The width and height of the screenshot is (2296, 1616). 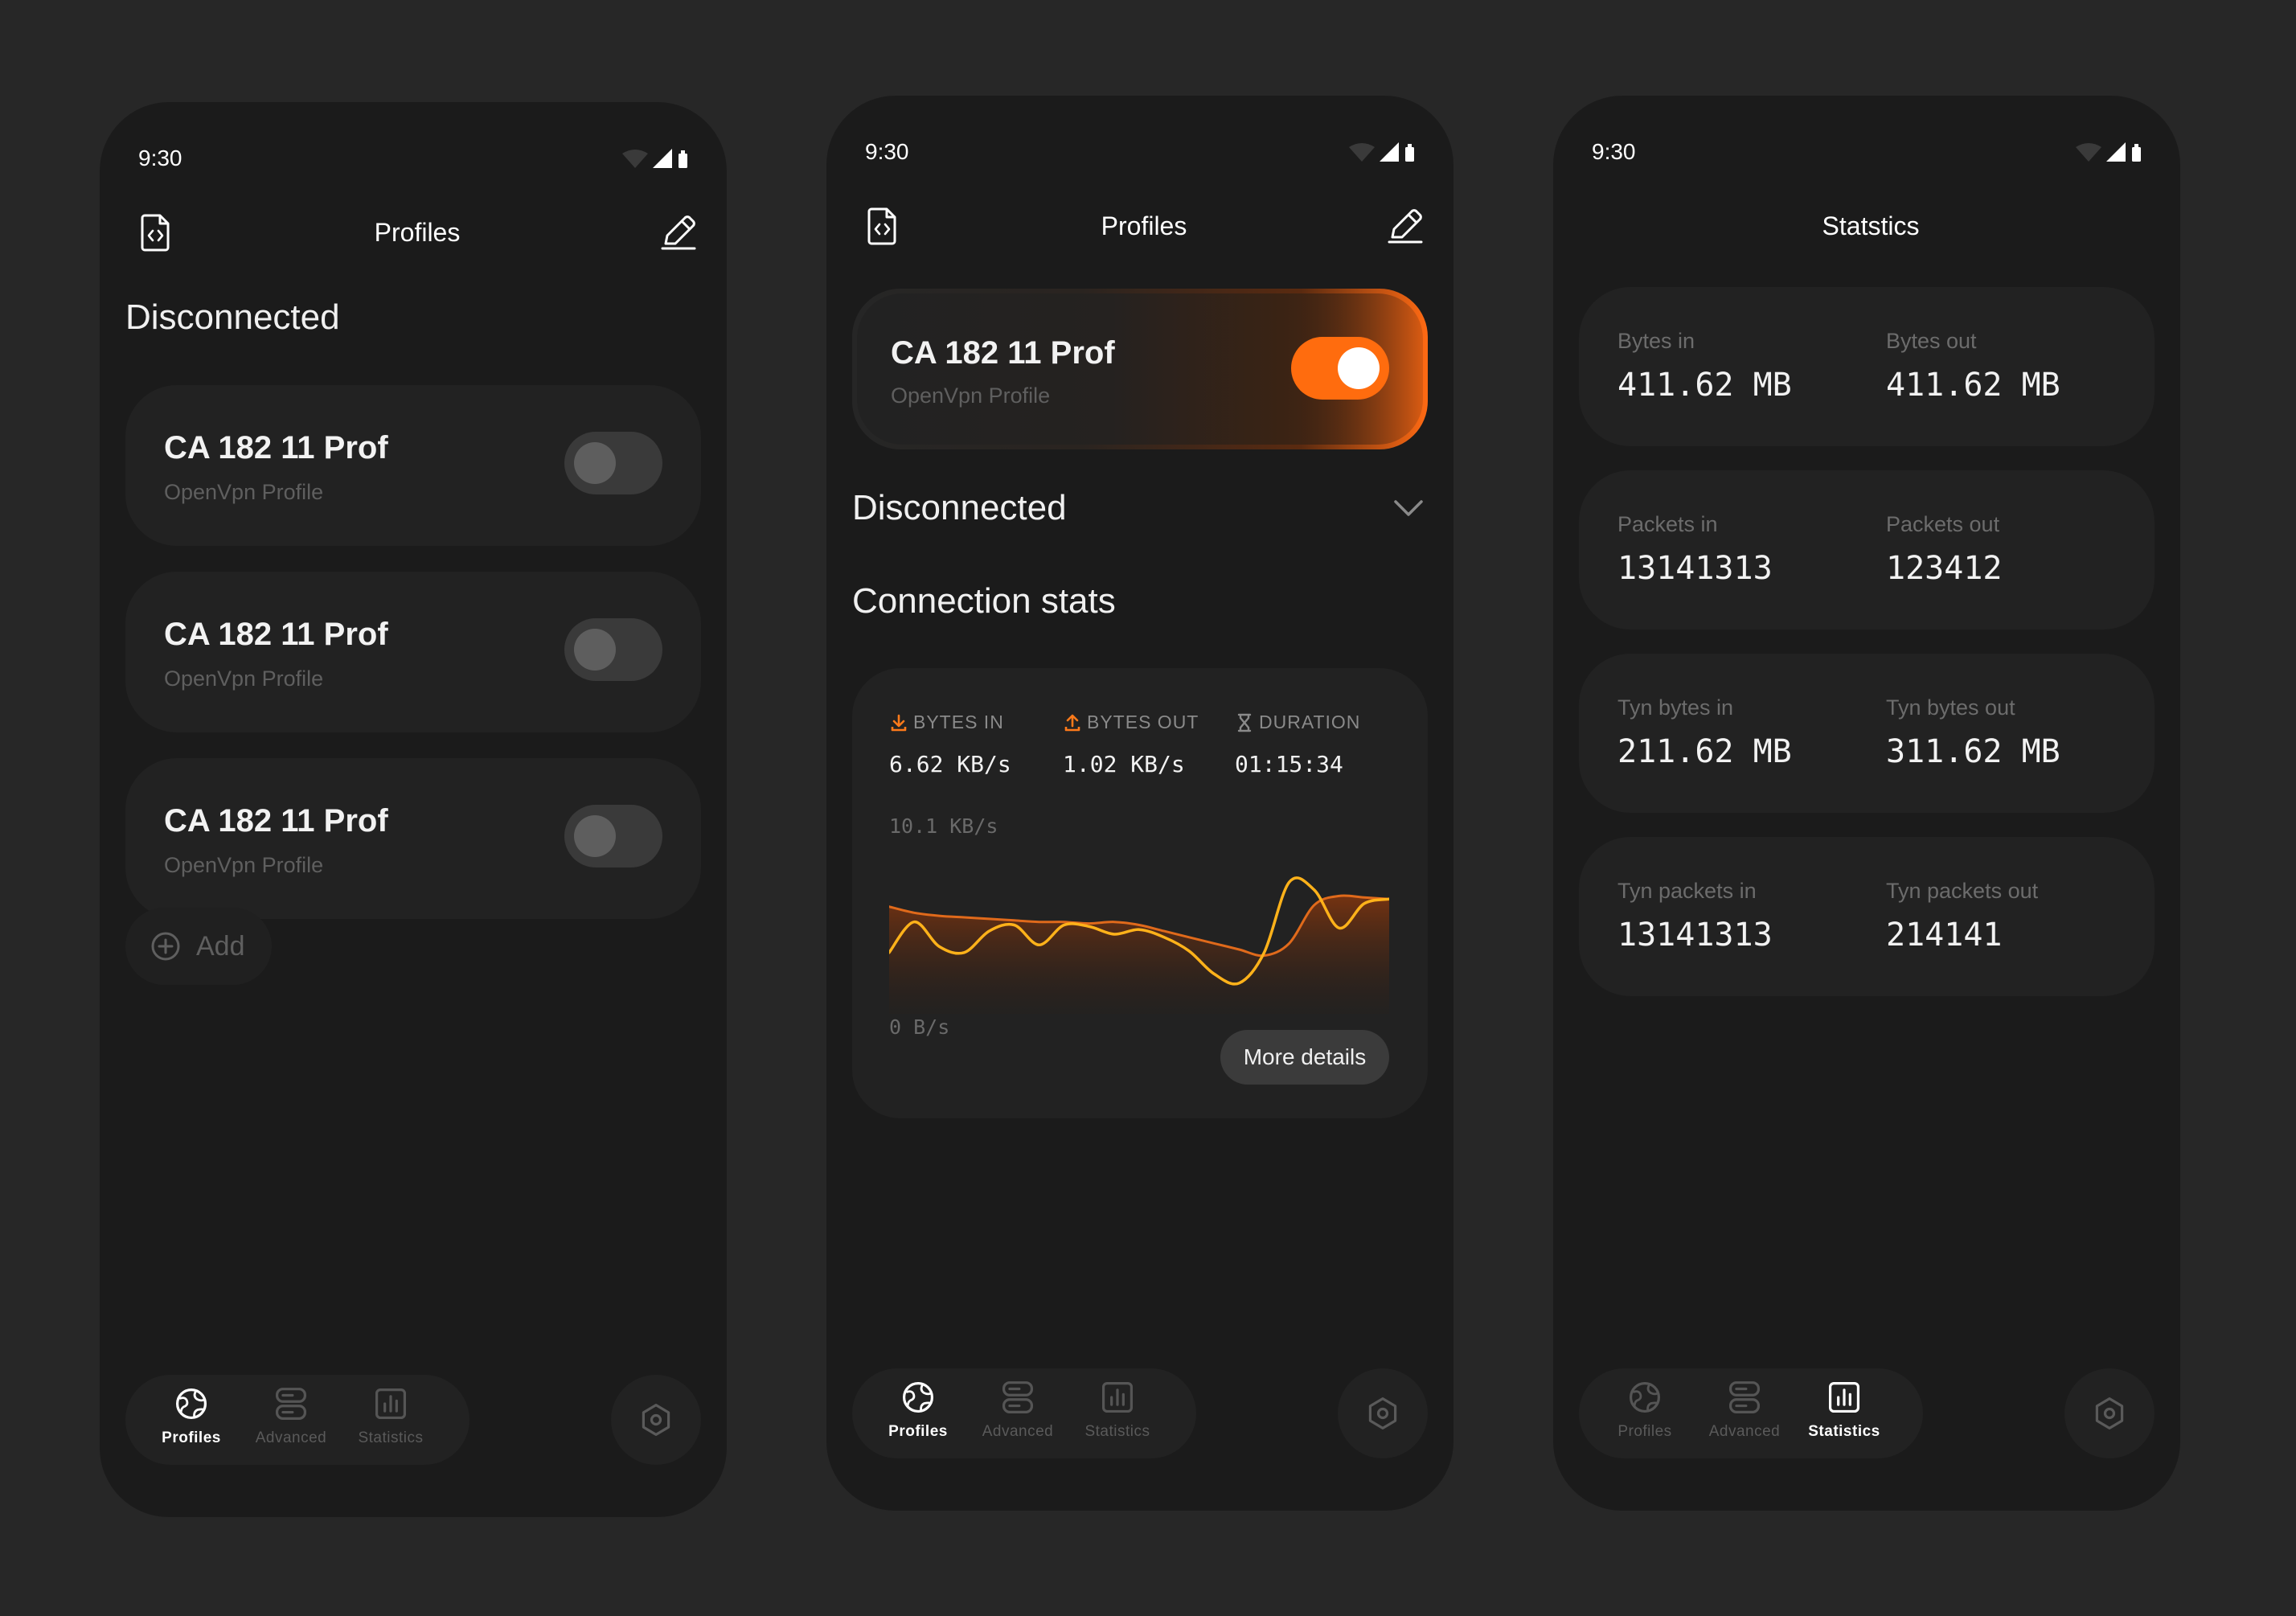 What do you see at coordinates (984, 601) in the screenshot?
I see `connection-stats-title: Connection stats` at bounding box center [984, 601].